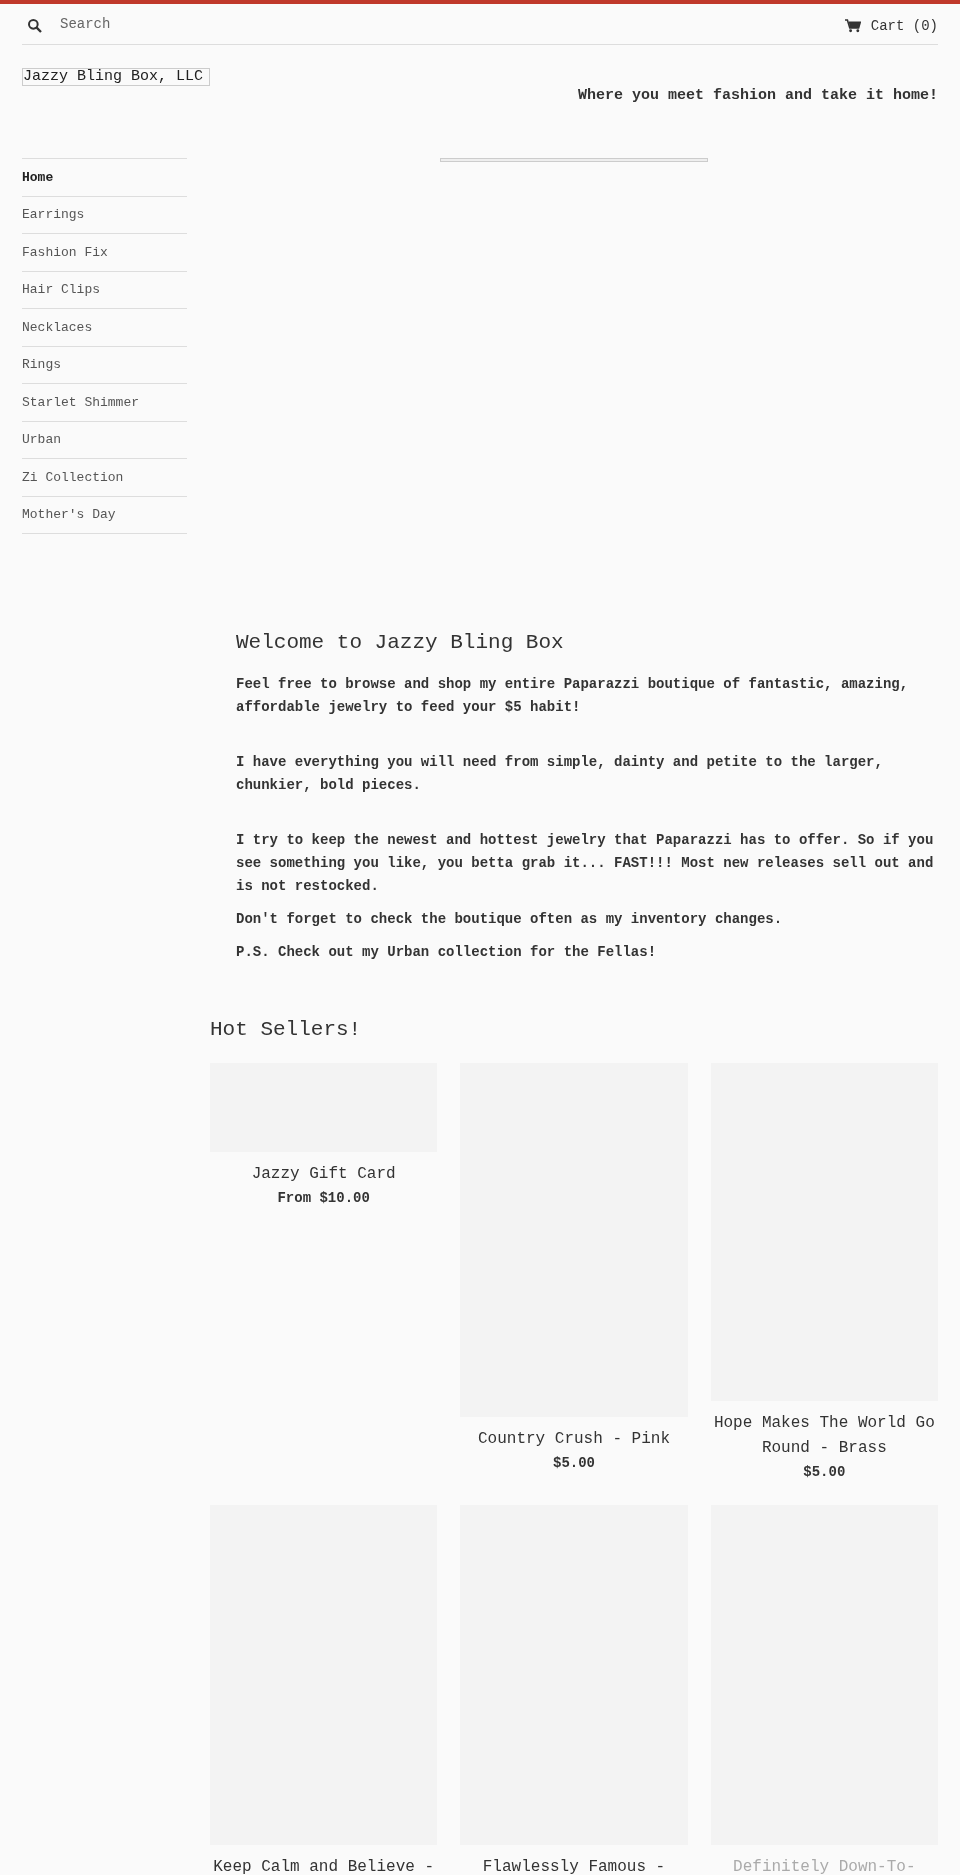 The image size is (960, 1875). What do you see at coordinates (573, 1439) in the screenshot?
I see `product-title: Country Crush - Pink` at bounding box center [573, 1439].